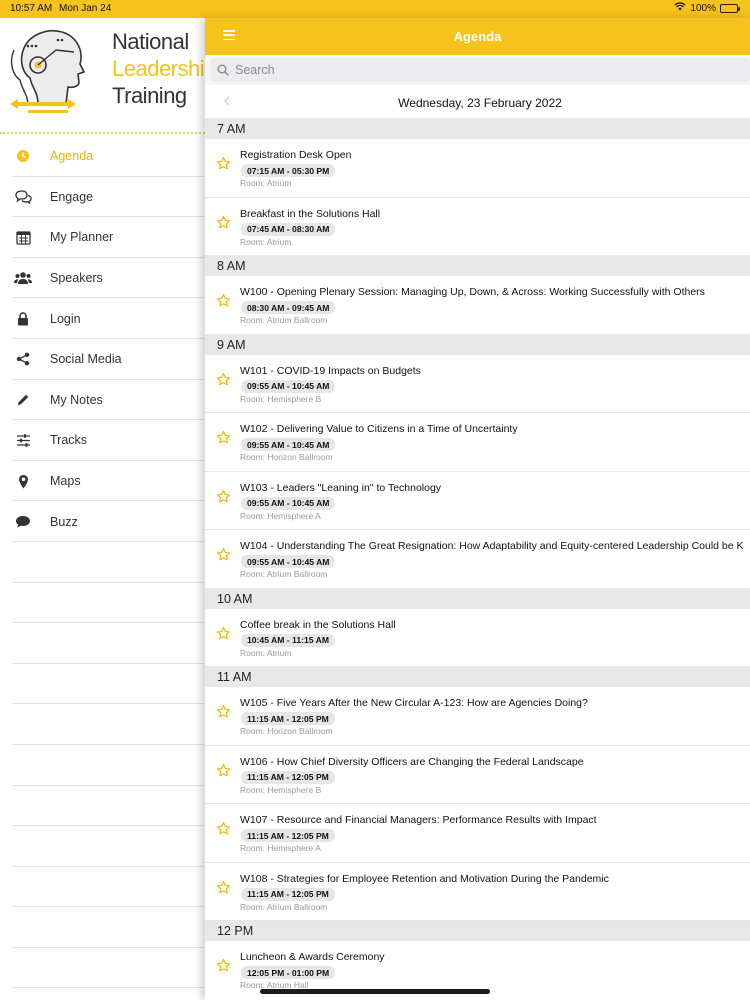  Describe the element at coordinates (23, 237) in the screenshot. I see `calendar-icon` at that location.